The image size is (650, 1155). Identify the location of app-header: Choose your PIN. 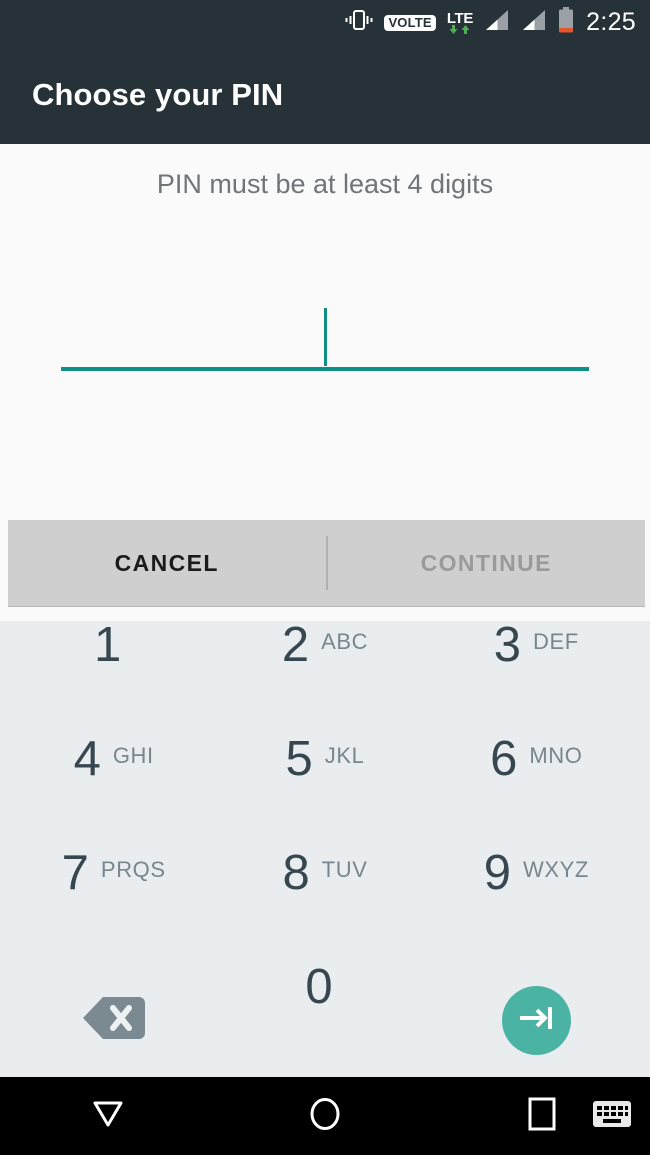
(325, 94).